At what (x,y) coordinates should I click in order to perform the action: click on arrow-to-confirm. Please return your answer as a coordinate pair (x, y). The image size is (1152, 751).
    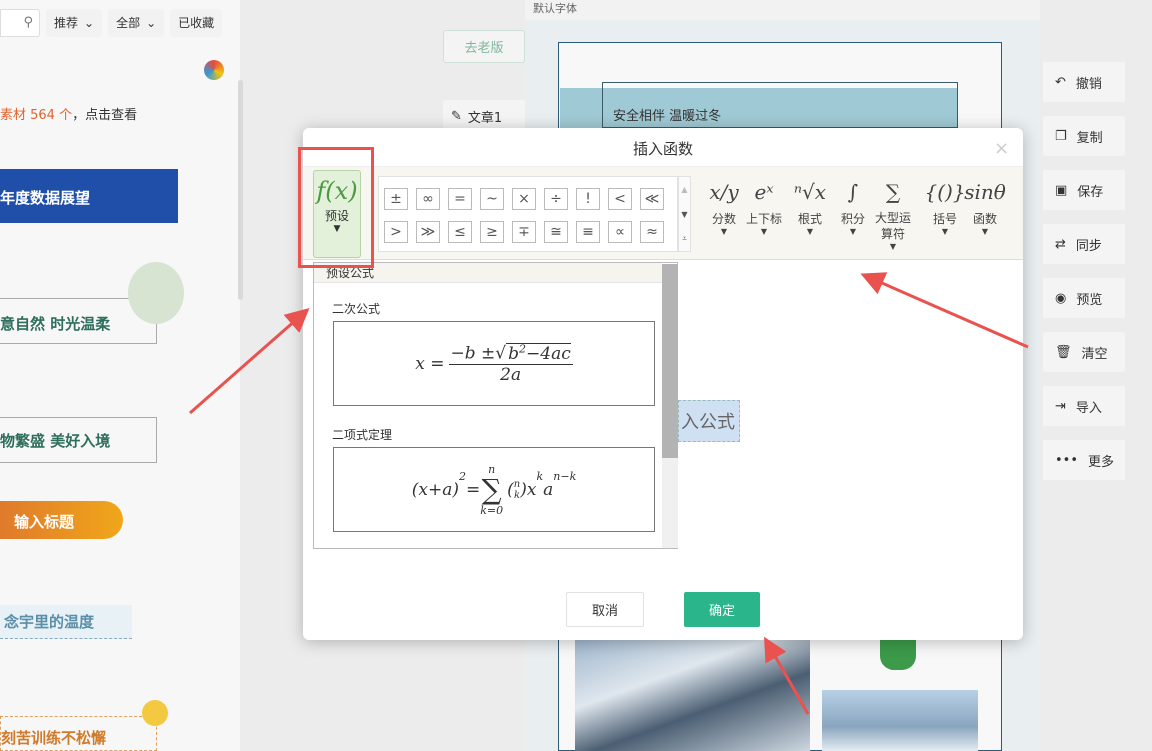
    Looking at the image, I should click on (787, 675).